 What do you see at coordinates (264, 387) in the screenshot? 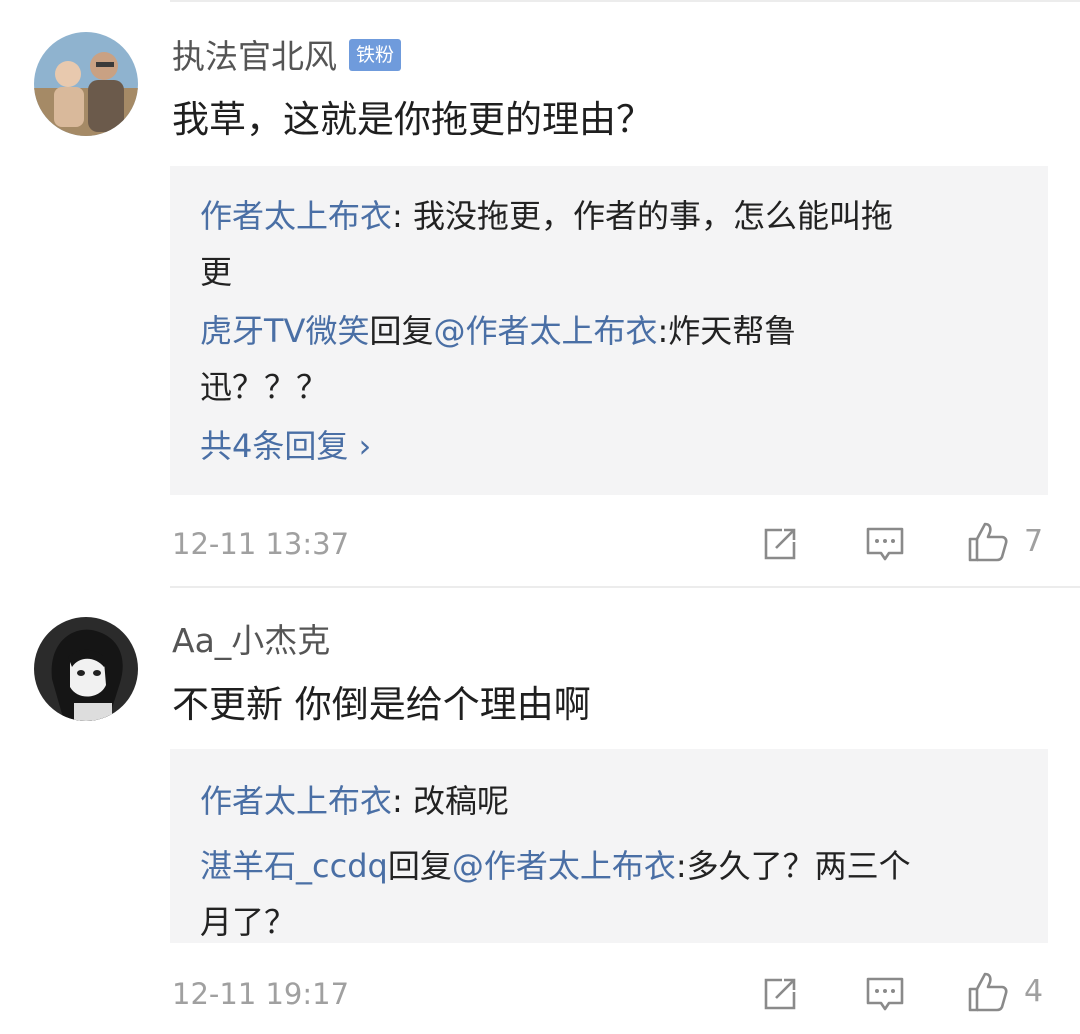
I see `reply-text-cont: 迅？？？` at bounding box center [264, 387].